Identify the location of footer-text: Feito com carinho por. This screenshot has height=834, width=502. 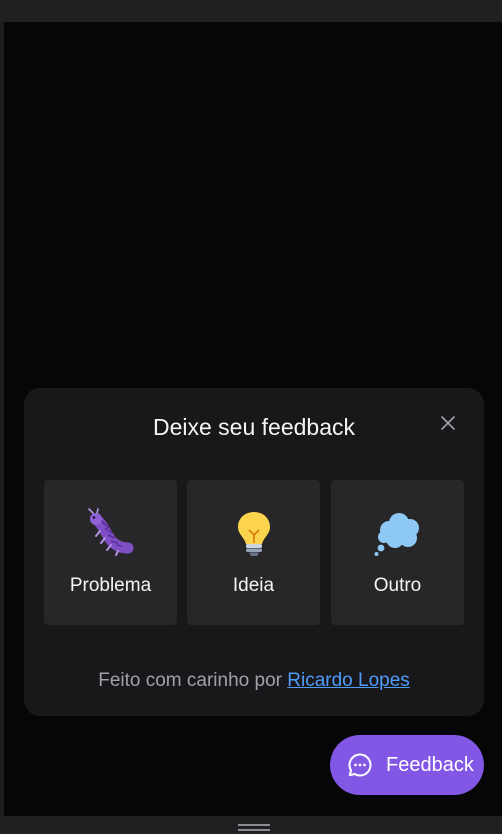
(190, 680).